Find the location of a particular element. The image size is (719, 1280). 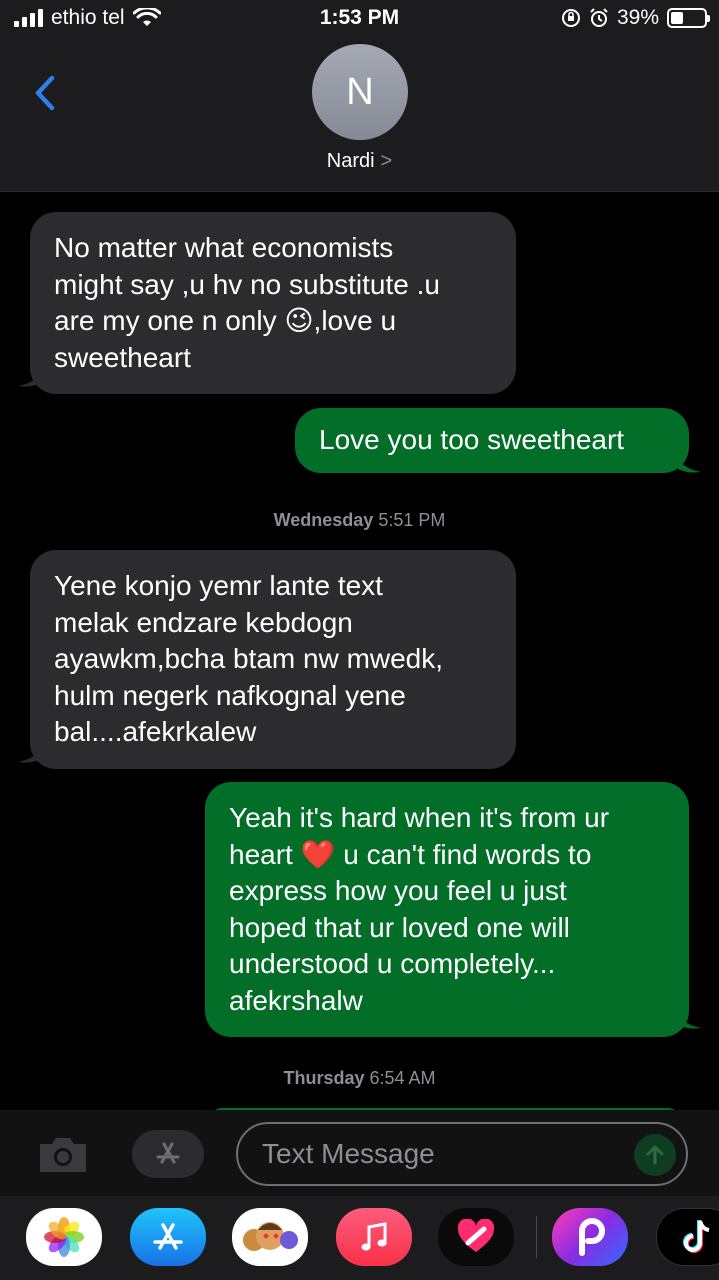

send-arrow-icon is located at coordinates (655, 1155).